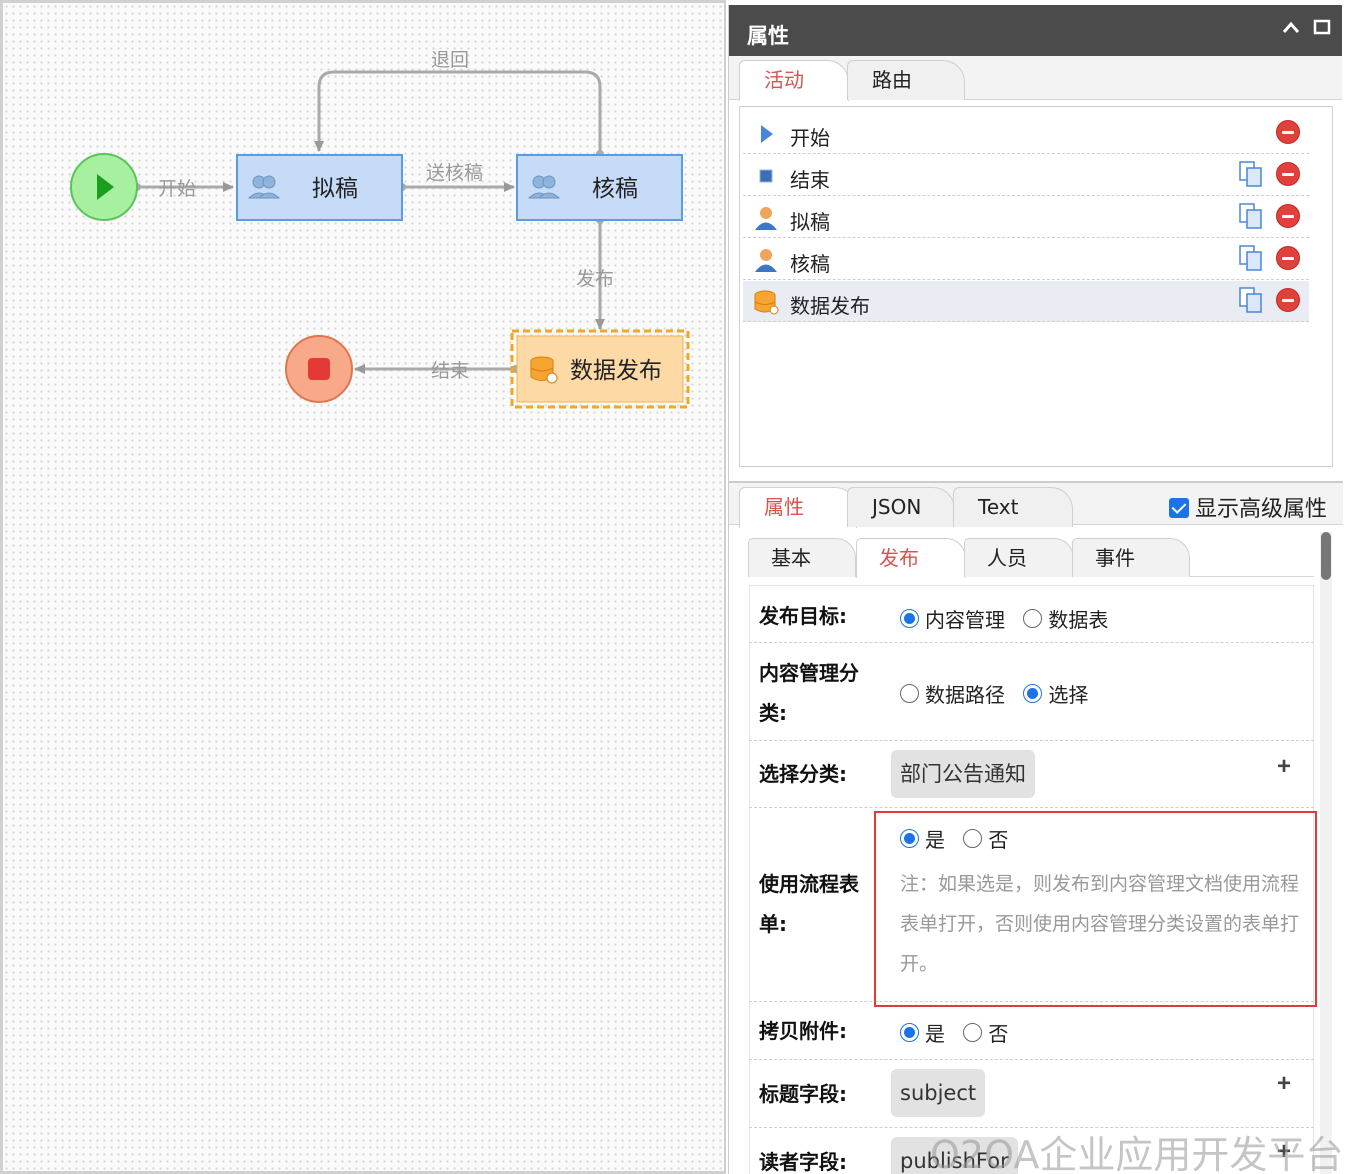 This screenshot has width=1351, height=1174. What do you see at coordinates (1035, 30) in the screenshot?
I see `panel-header: 属性` at bounding box center [1035, 30].